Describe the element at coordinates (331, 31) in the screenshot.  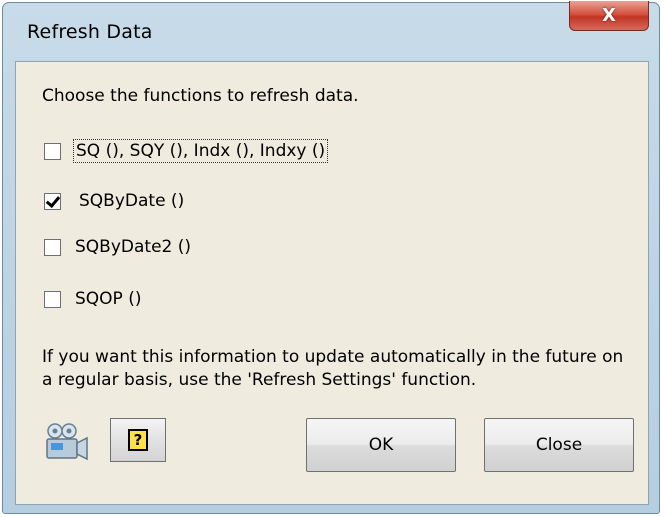
I see `title-bar: Refresh Data X` at that location.